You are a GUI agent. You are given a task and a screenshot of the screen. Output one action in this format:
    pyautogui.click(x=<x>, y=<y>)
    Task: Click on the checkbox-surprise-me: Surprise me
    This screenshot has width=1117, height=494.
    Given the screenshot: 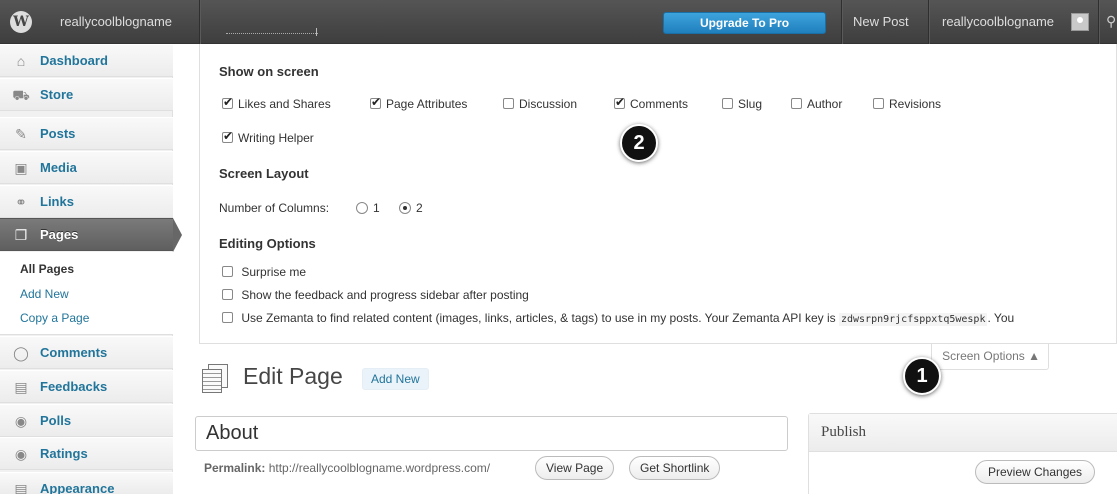 What is the action you would take?
    pyautogui.click(x=264, y=272)
    